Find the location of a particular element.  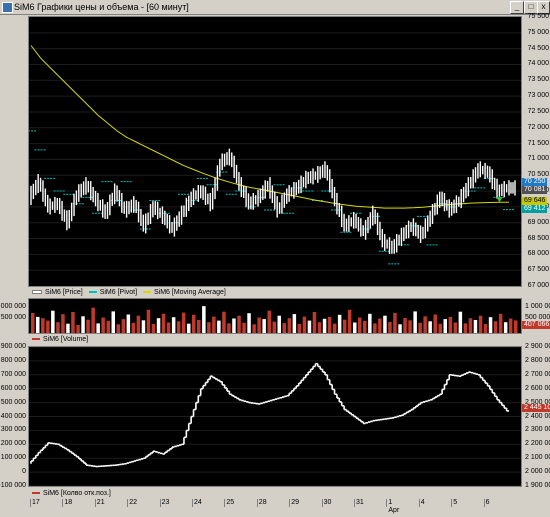

volume-left-label: 1 000 000 is located at coordinates (13, 306).